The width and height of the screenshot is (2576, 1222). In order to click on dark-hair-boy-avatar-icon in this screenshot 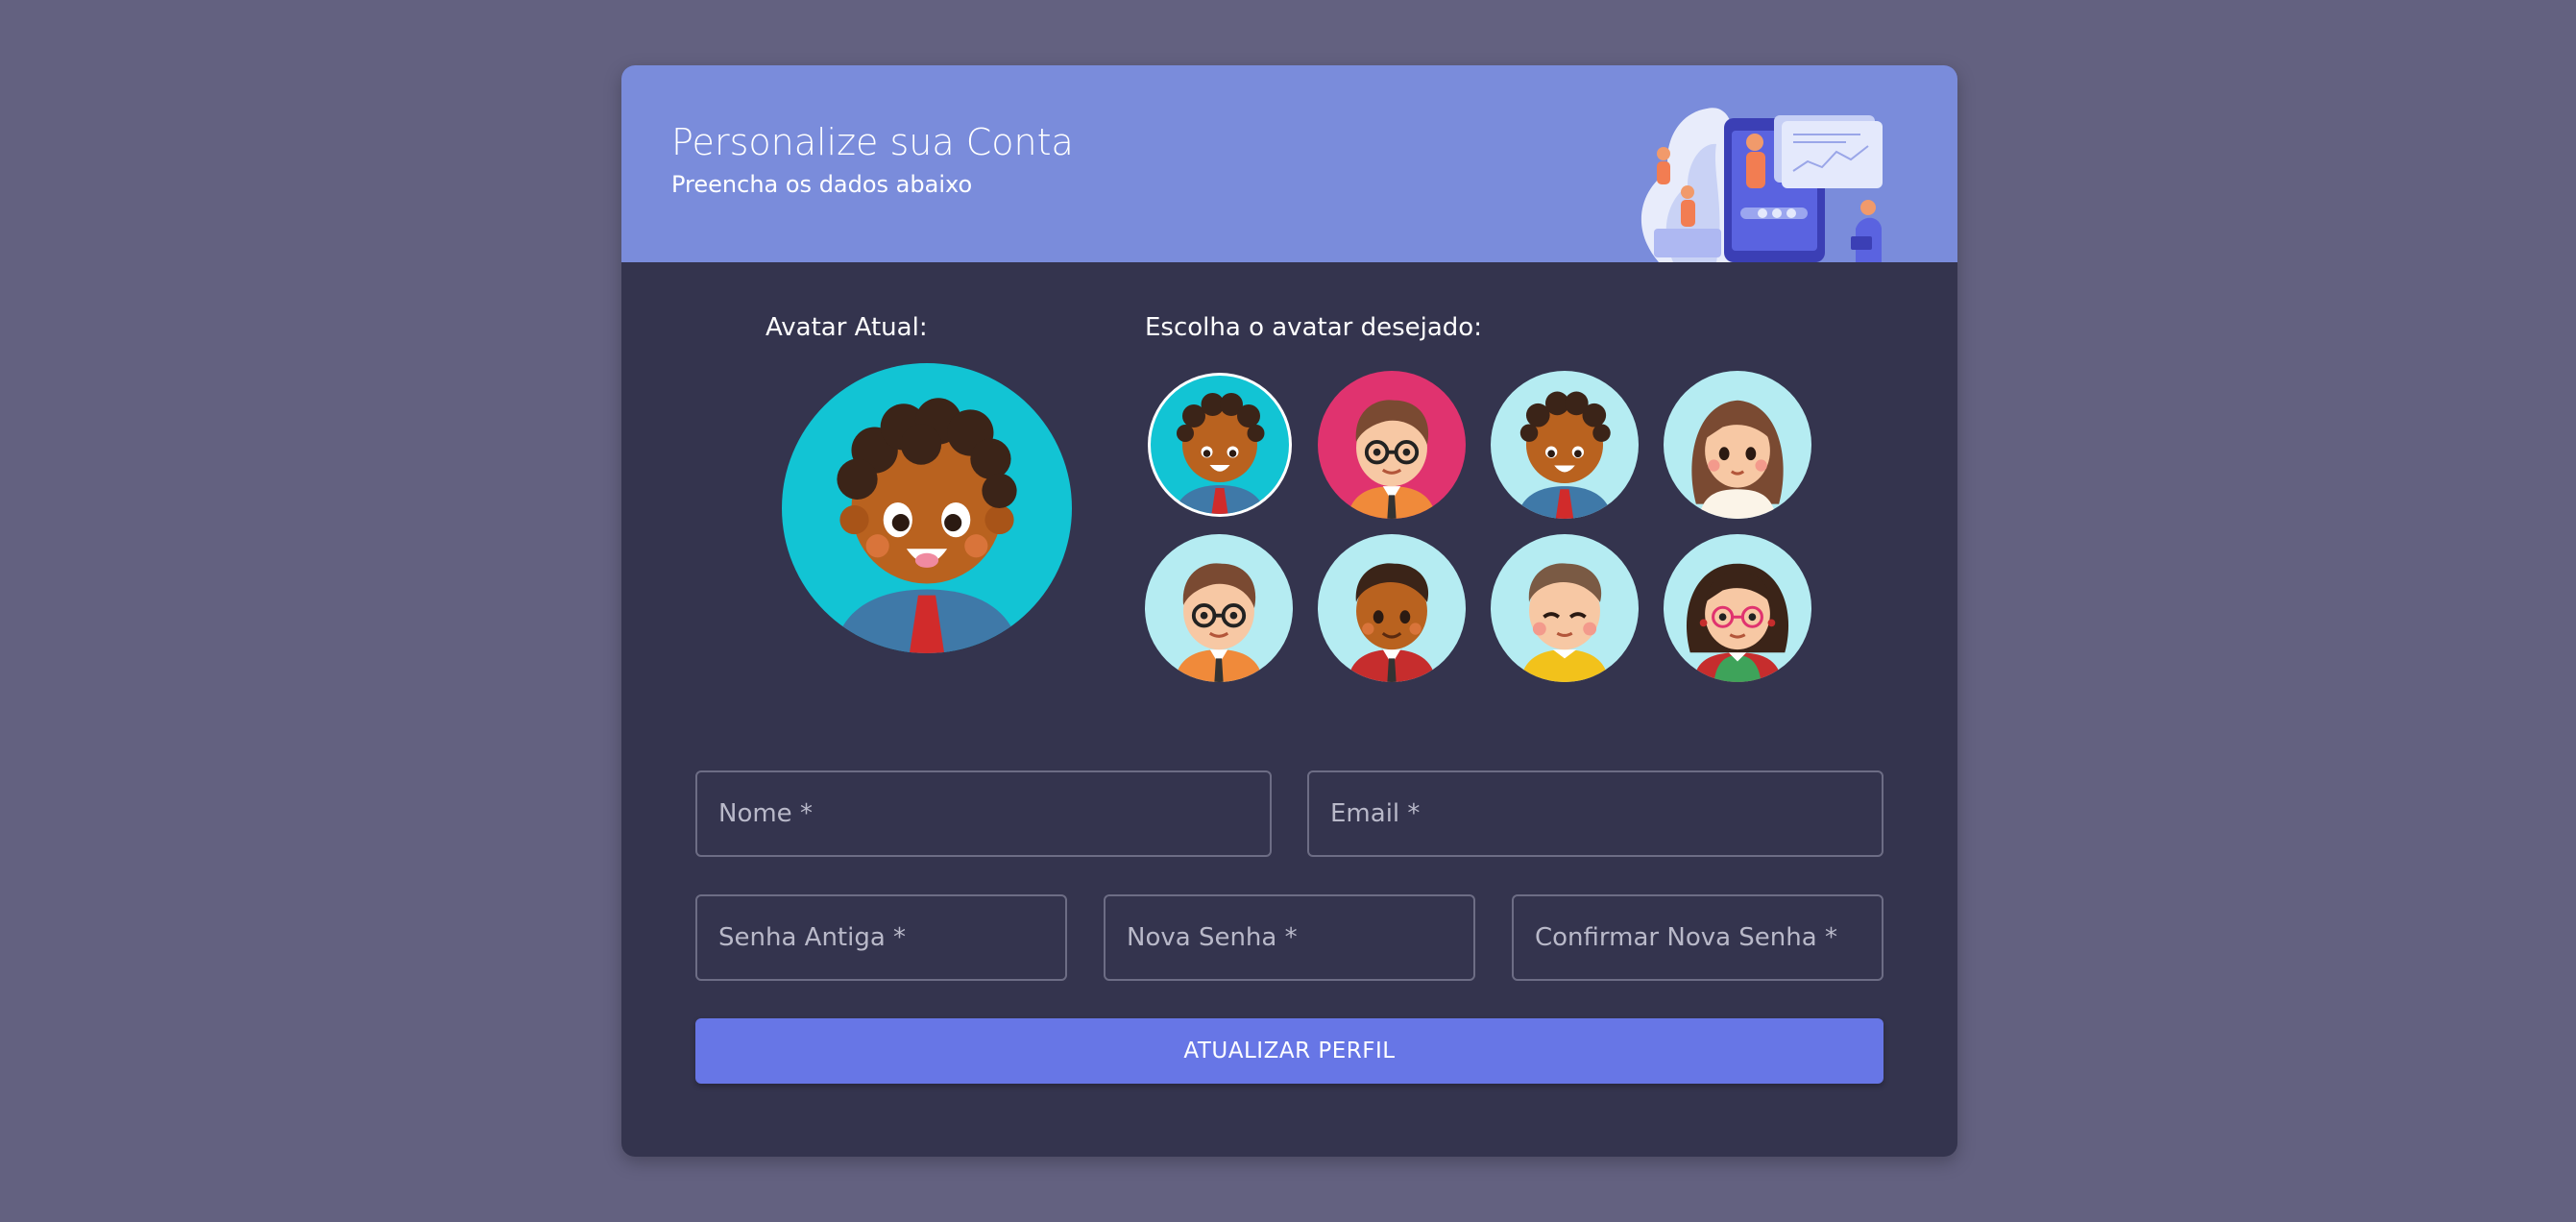, I will do `click(1392, 608)`.